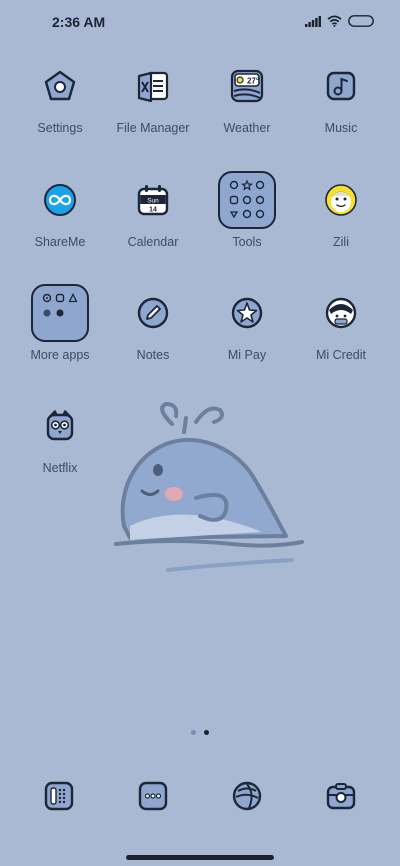 The width and height of the screenshot is (400, 866). I want to click on whale-wallpaper, so click(209, 486).